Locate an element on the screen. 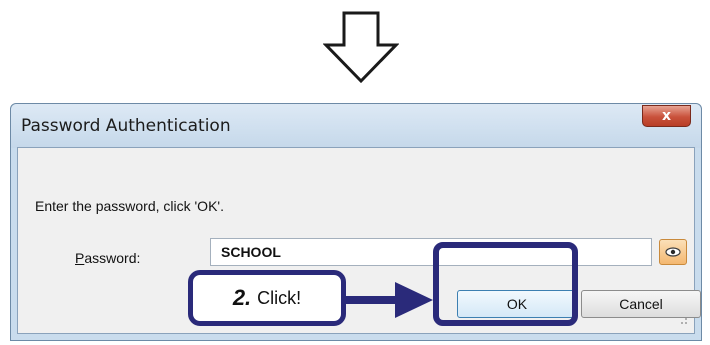 This screenshot has height=345, width=710. step-callout: 2. Click! is located at coordinates (267, 298).